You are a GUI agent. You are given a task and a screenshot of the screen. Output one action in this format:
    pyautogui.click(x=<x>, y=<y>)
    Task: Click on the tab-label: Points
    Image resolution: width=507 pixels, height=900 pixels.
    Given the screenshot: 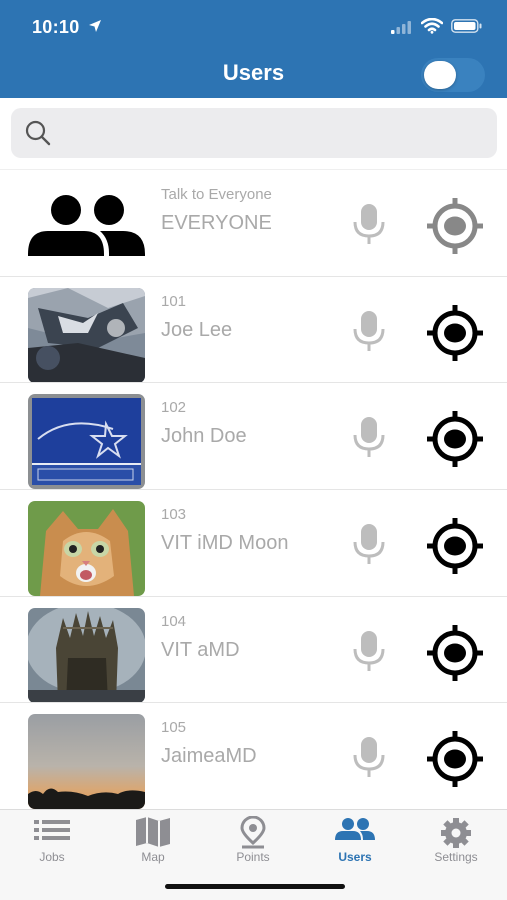 What is the action you would take?
    pyautogui.click(x=253, y=857)
    